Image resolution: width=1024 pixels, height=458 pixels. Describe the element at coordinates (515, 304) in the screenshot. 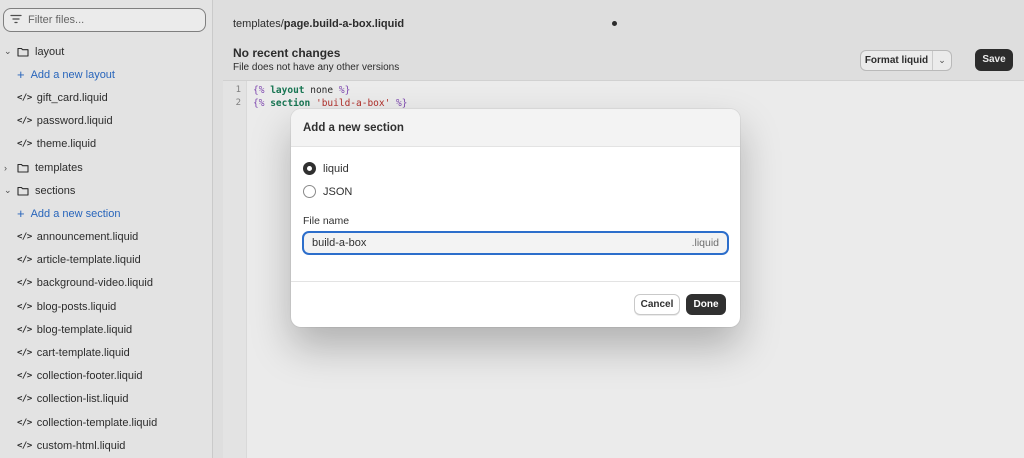

I see `dialog-footer: Cancel Done` at that location.